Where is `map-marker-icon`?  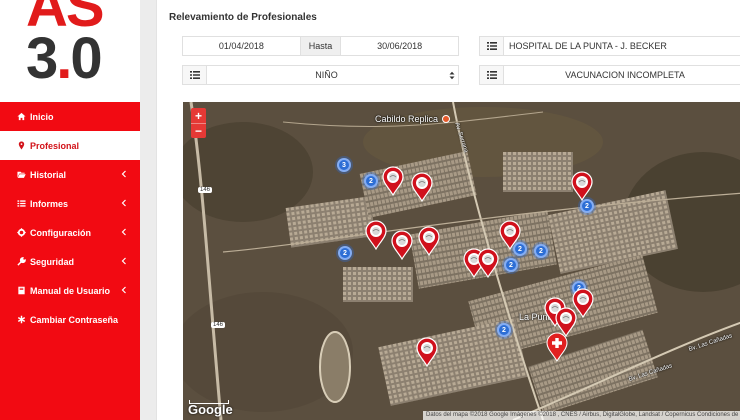
map-marker-icon is located at coordinates (21, 146).